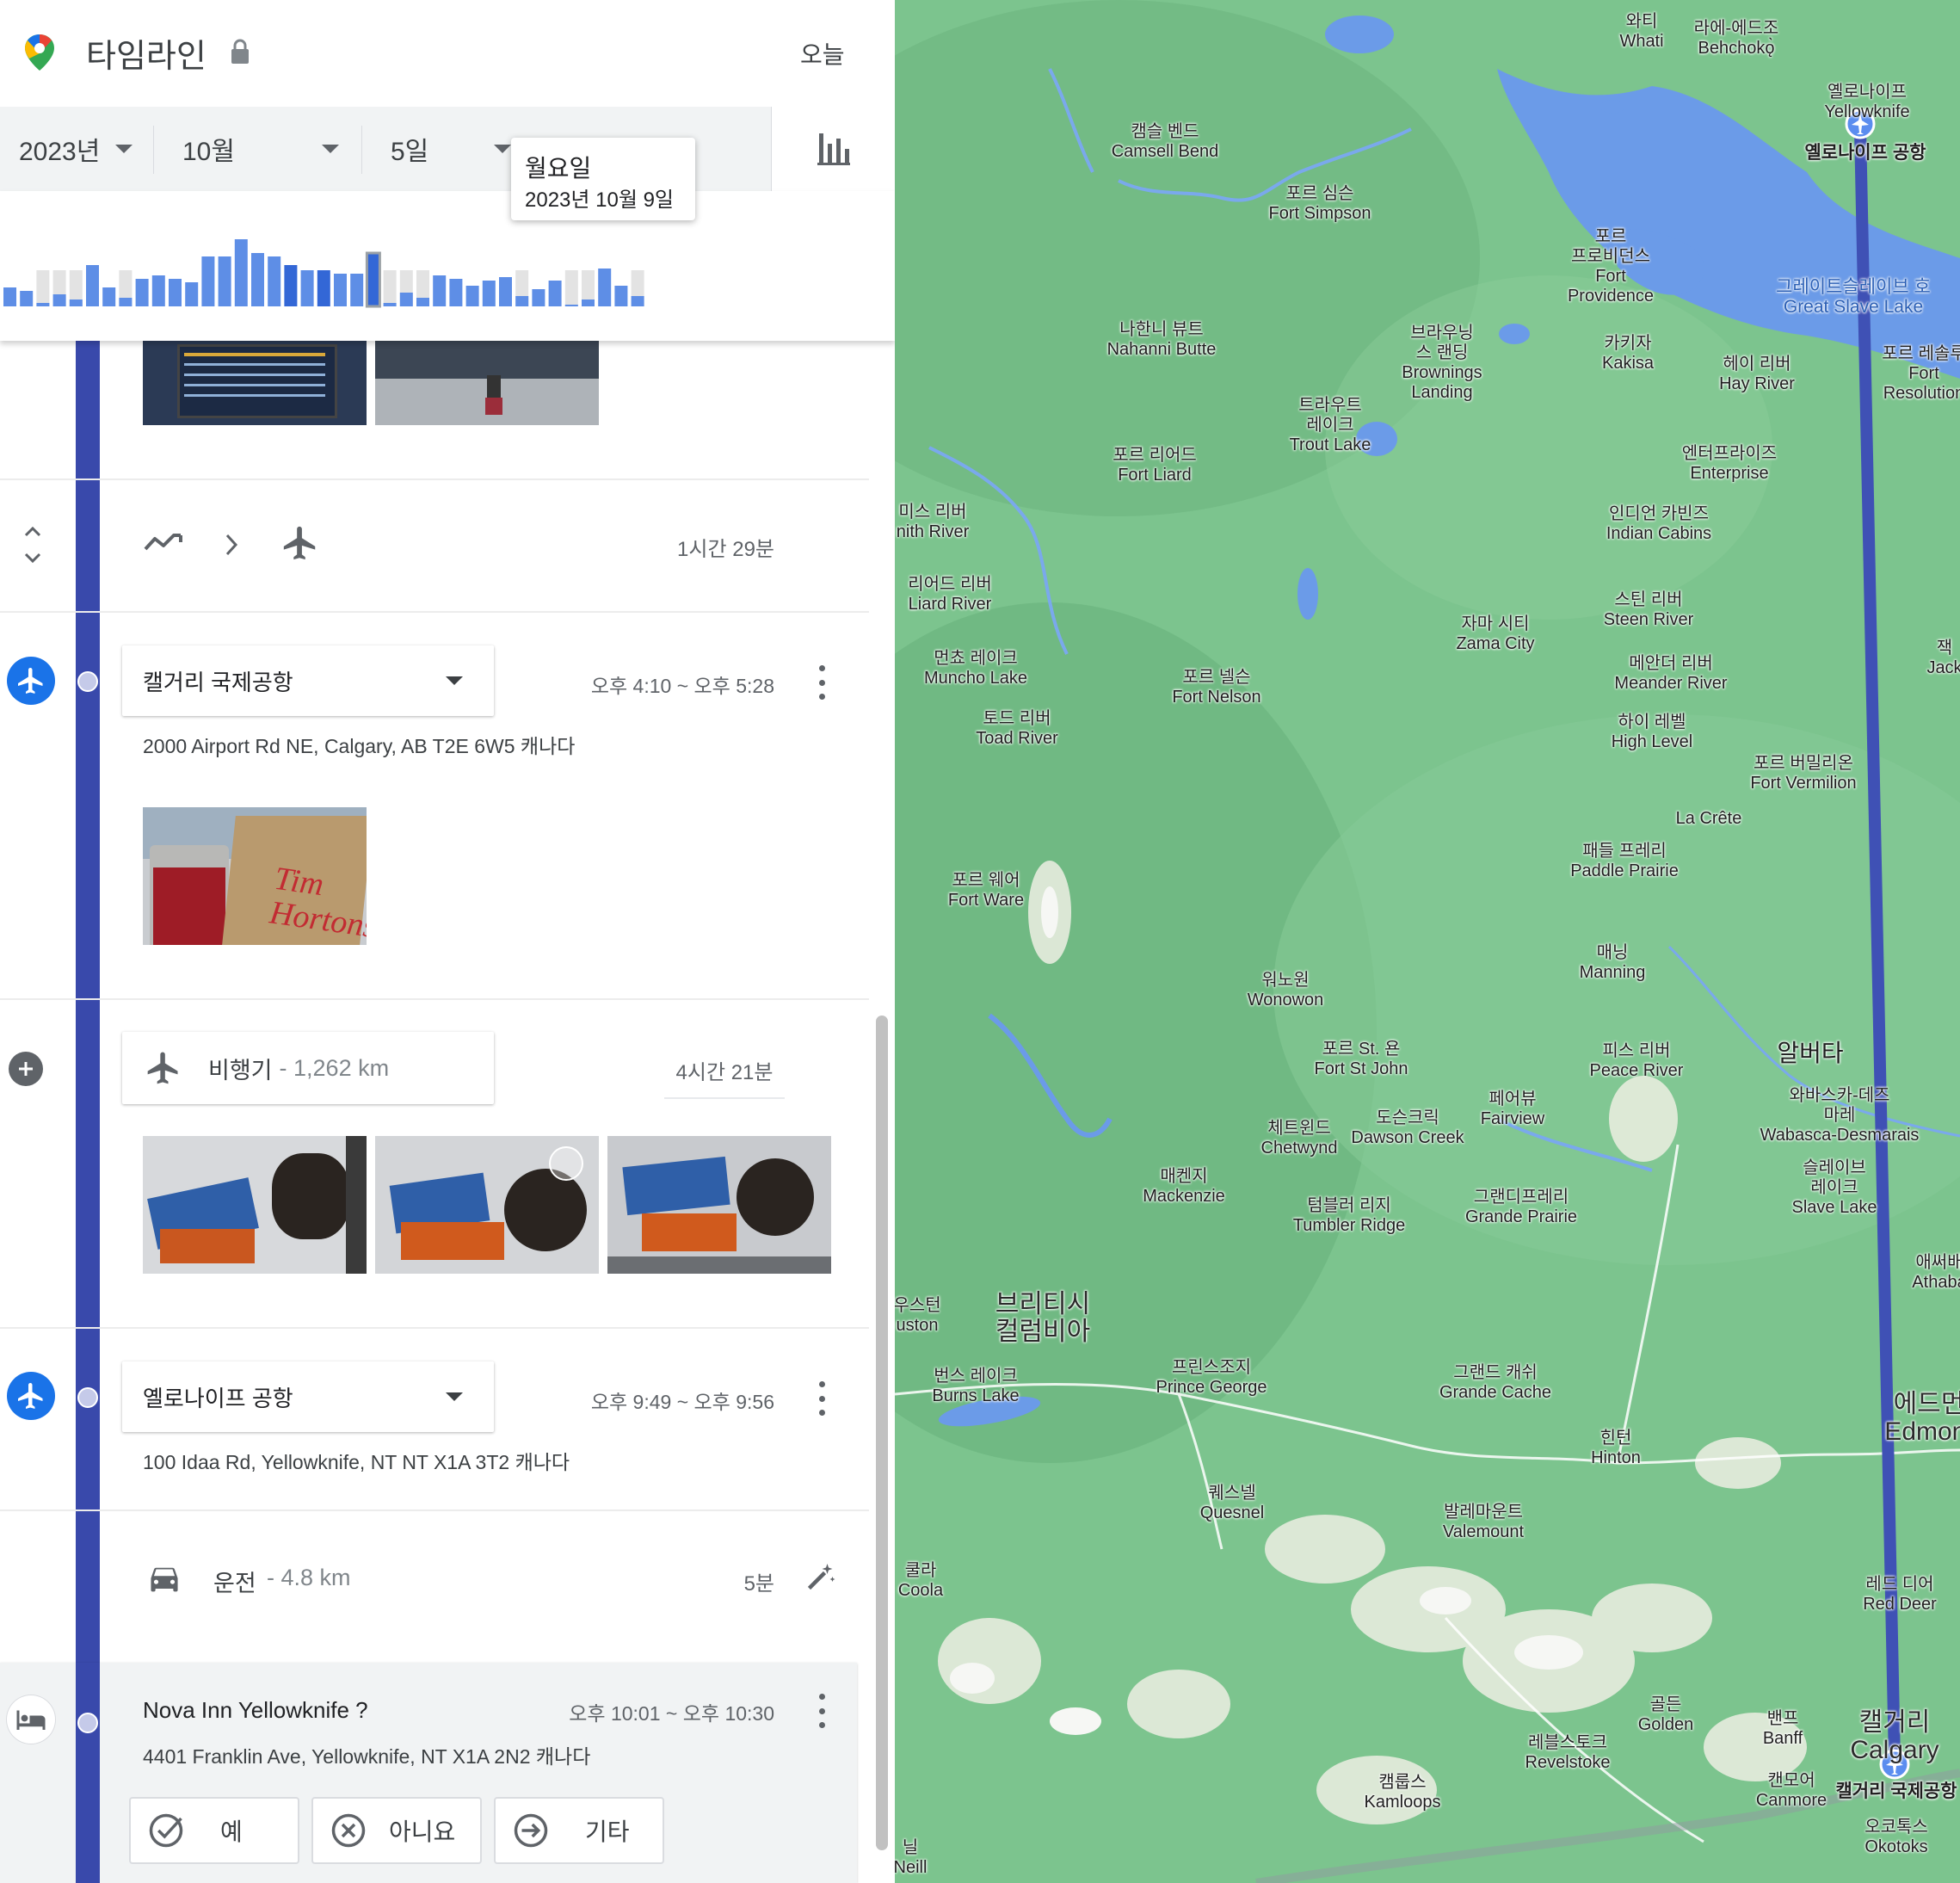 The height and width of the screenshot is (1883, 1960). I want to click on map-label-zama-city: 자마 시티 Zama City, so click(1495, 634).